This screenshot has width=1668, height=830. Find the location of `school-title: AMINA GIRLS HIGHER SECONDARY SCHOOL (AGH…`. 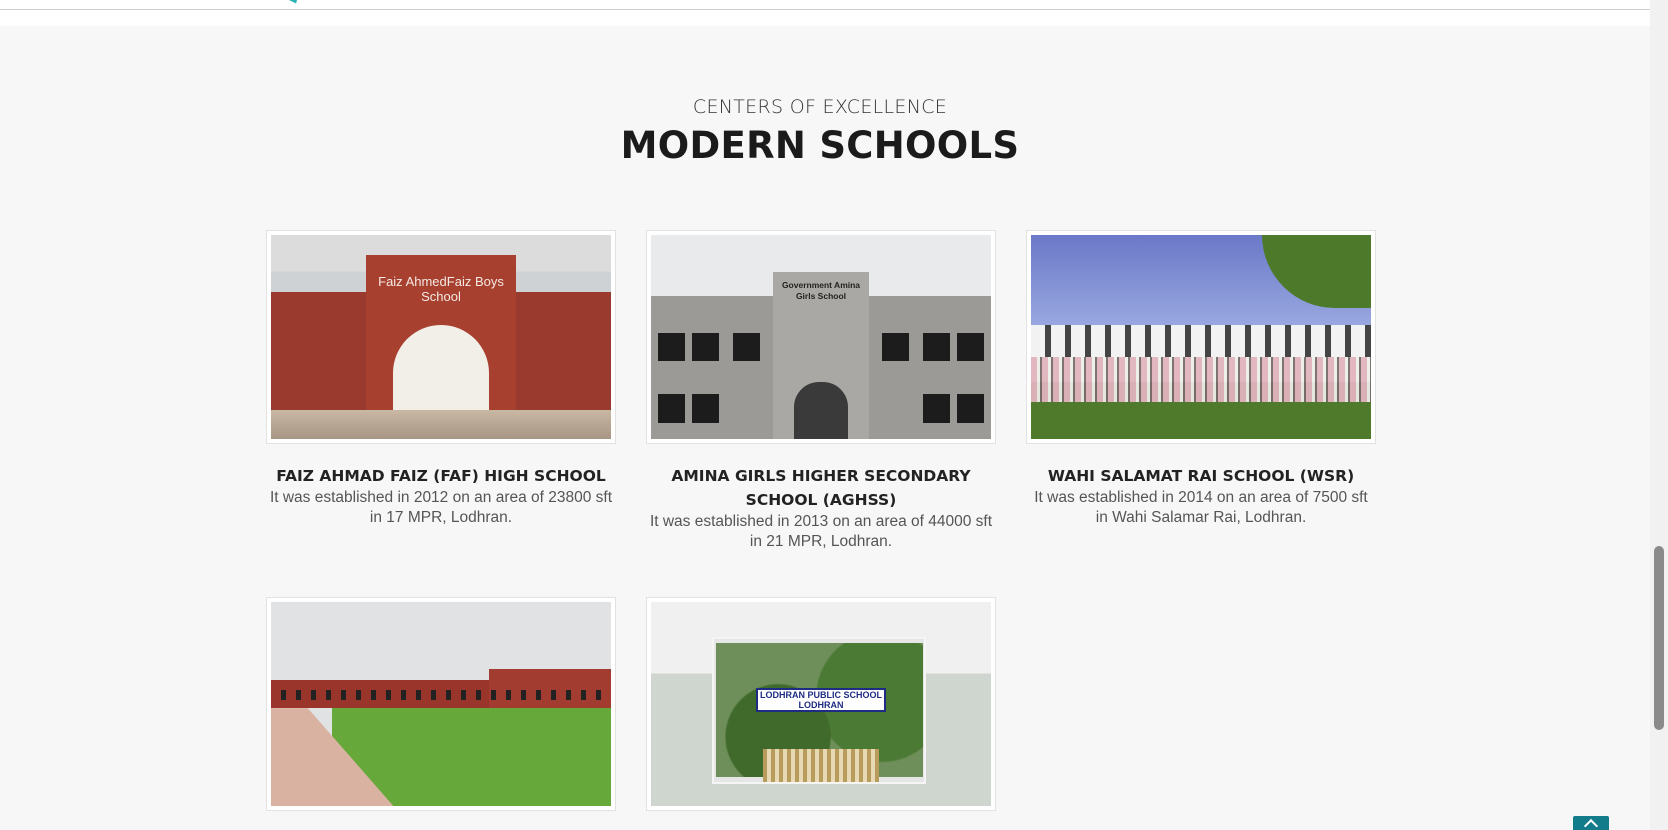

school-title: AMINA GIRLS HIGHER SECONDARY SCHOOL (AGH… is located at coordinates (821, 488).